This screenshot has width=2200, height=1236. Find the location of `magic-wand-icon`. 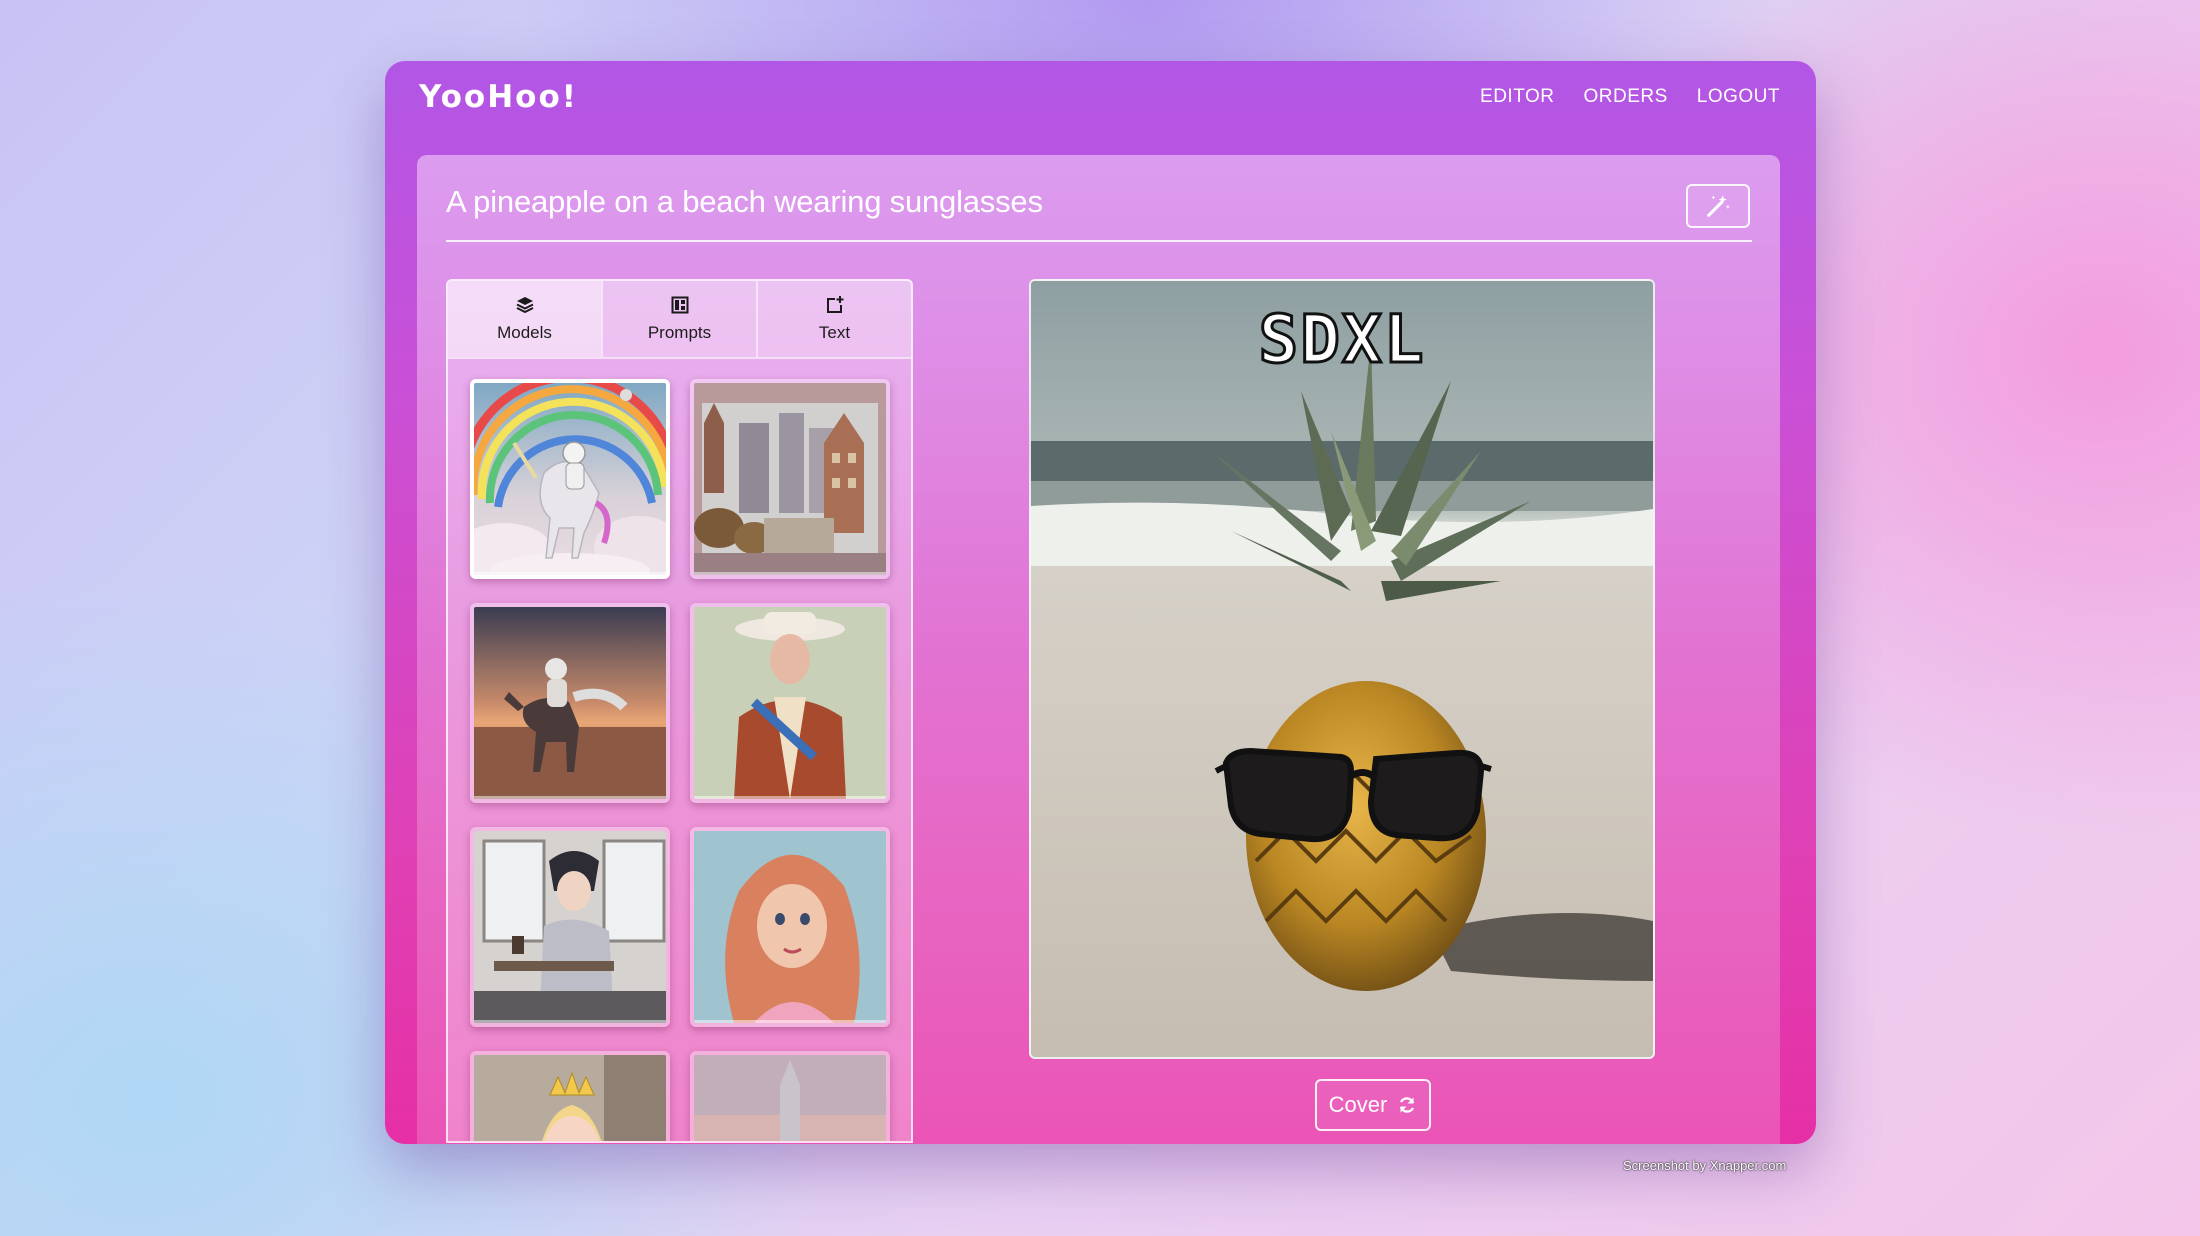

magic-wand-icon is located at coordinates (1719, 206).